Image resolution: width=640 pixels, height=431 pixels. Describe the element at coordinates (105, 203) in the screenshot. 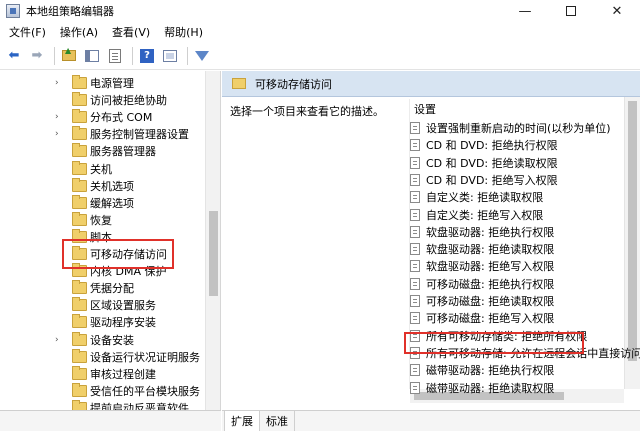

I see `tree-item: 缓解选项` at that location.